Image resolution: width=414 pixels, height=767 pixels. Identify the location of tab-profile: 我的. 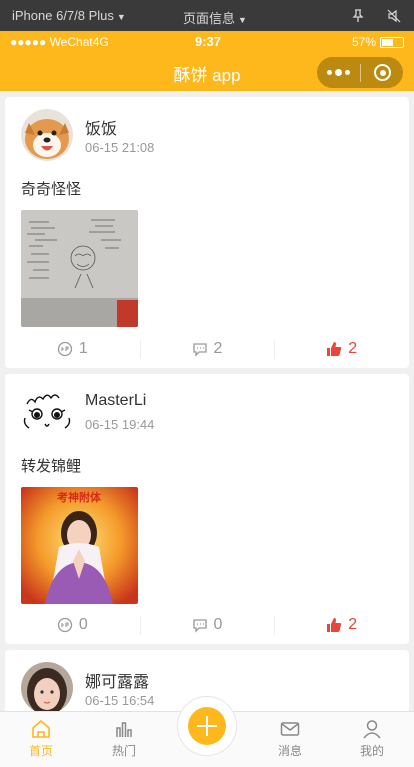
(372, 738).